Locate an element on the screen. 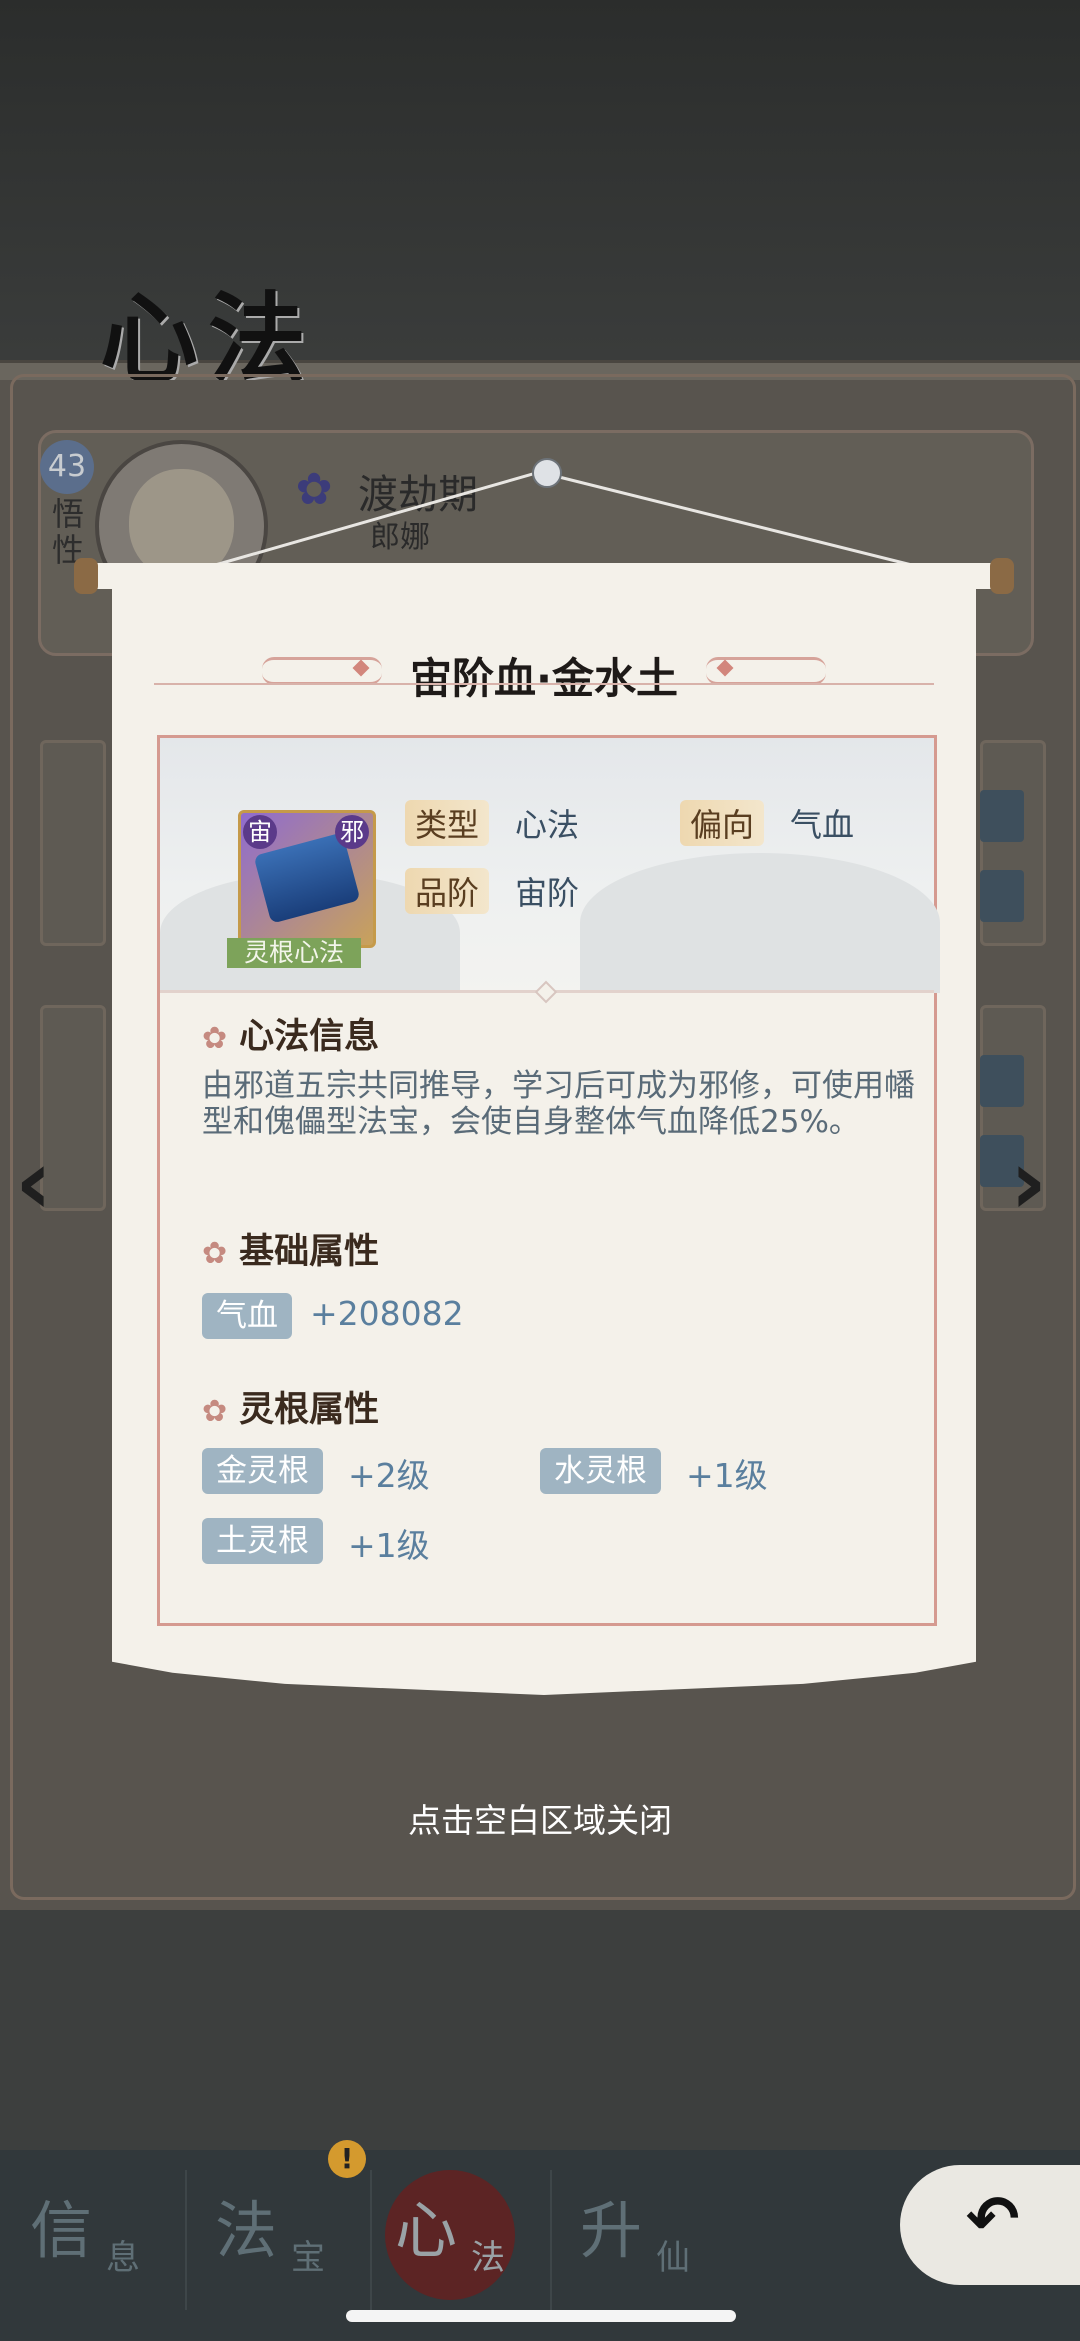 This screenshot has height=2341, width=1080. root-label-water: 水灵根 is located at coordinates (600, 1471).